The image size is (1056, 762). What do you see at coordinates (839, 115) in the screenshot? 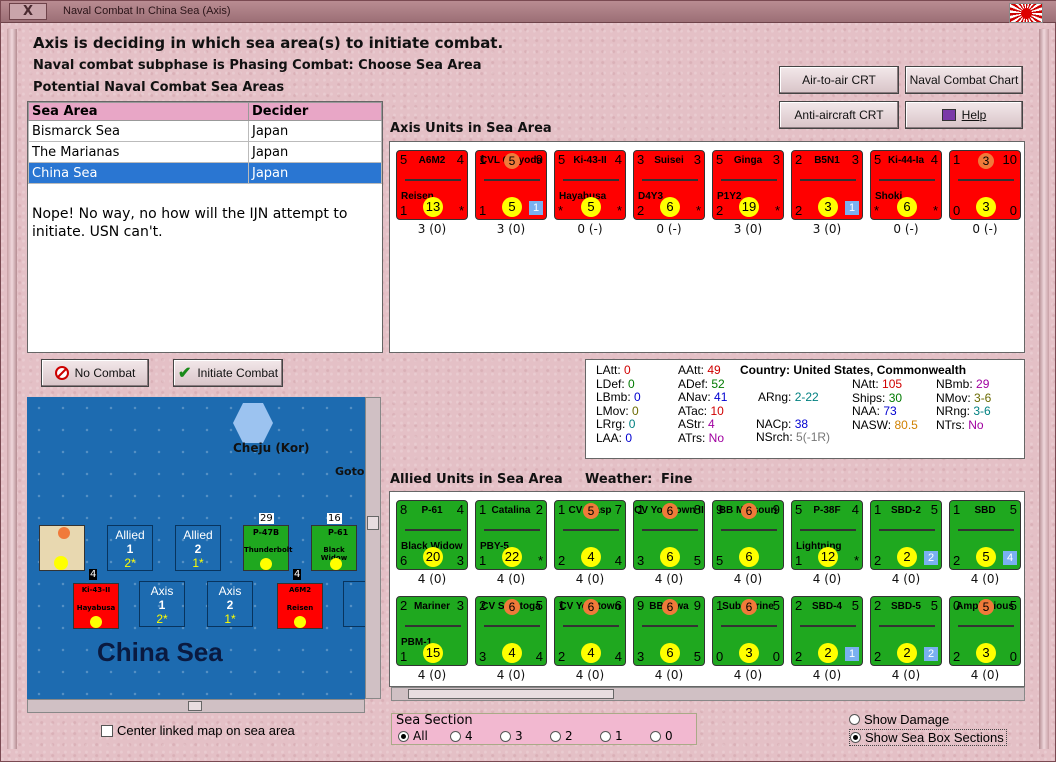
I see `anti-aircraft-crt-button: Anti-aircraft CRT` at bounding box center [839, 115].